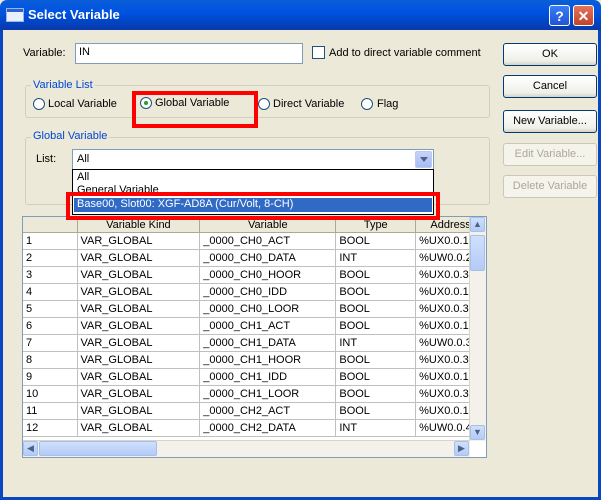 This screenshot has height=500, width=601. I want to click on variable-list-title: Variable List, so click(63, 85).